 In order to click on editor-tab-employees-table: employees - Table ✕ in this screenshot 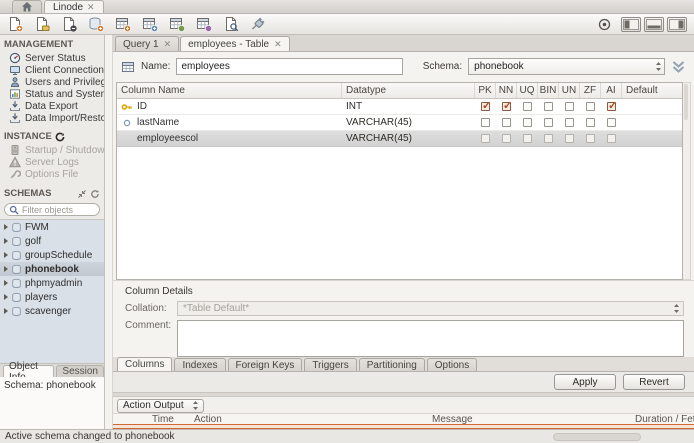, I will do `click(235, 43)`.